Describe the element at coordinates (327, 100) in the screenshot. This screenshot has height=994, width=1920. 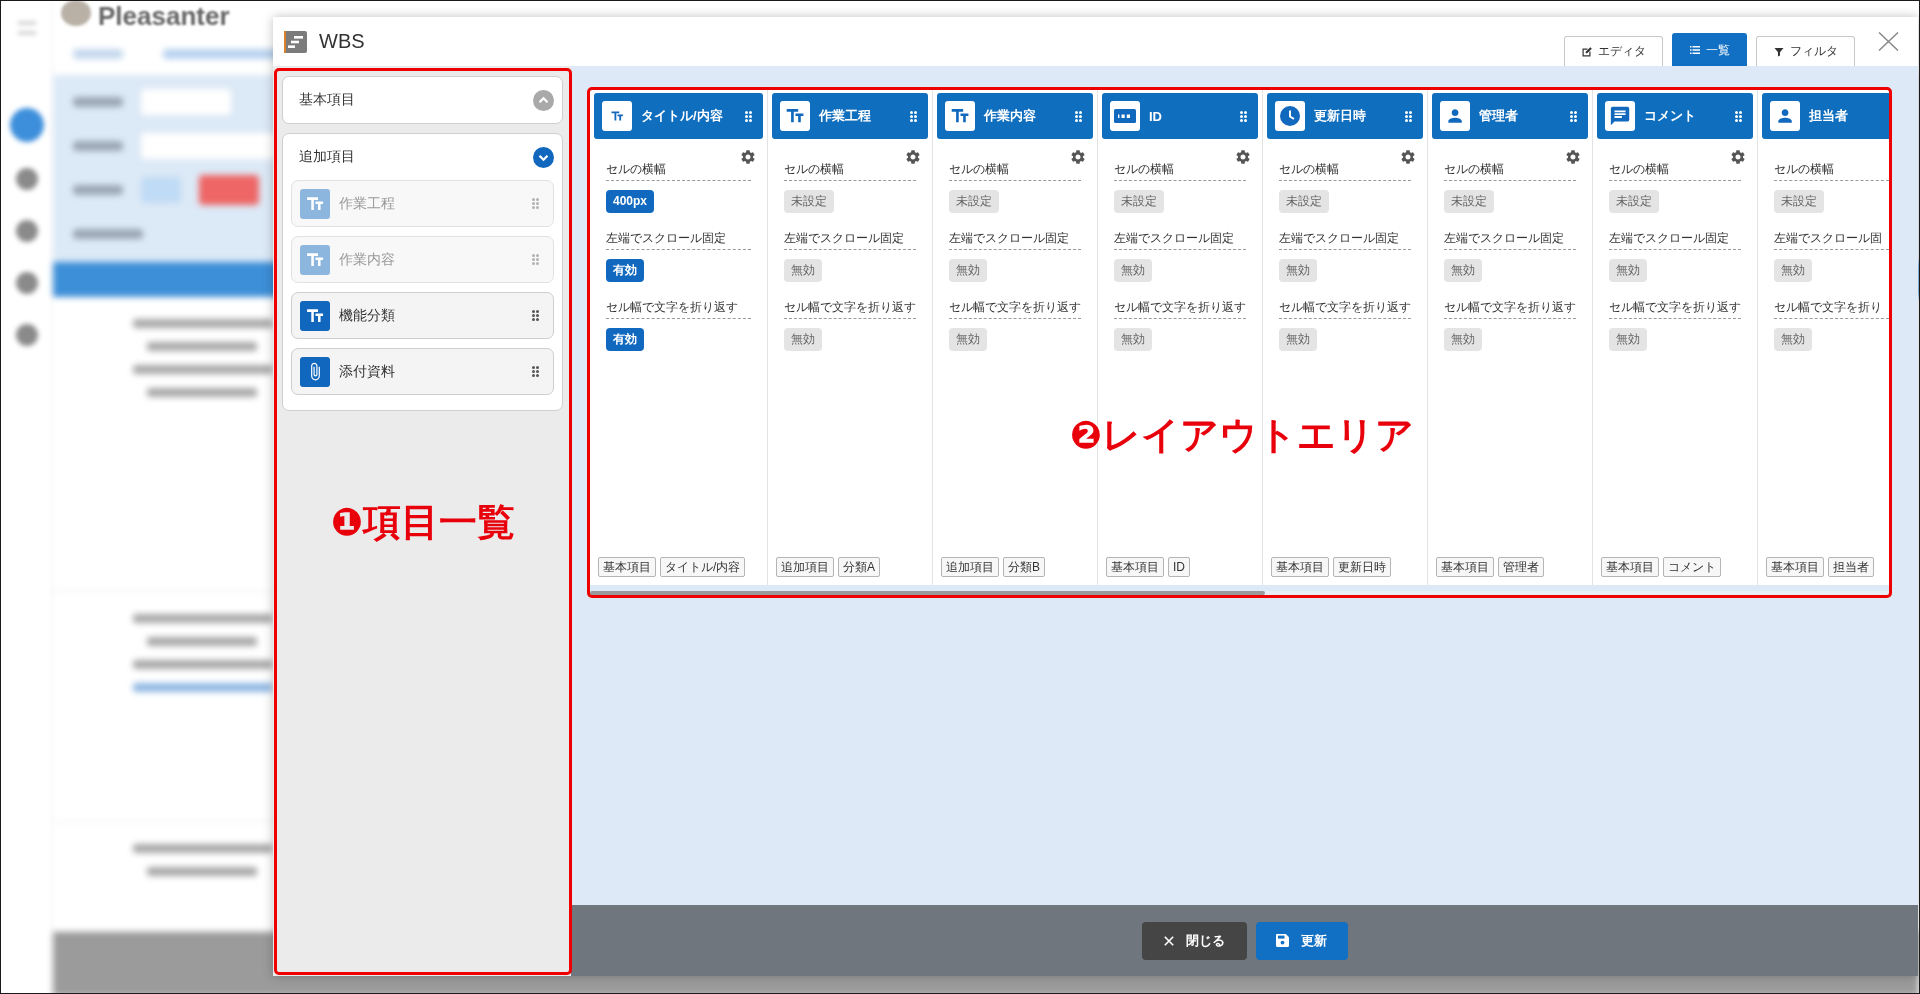
I see `section-title: 基本項目` at that location.